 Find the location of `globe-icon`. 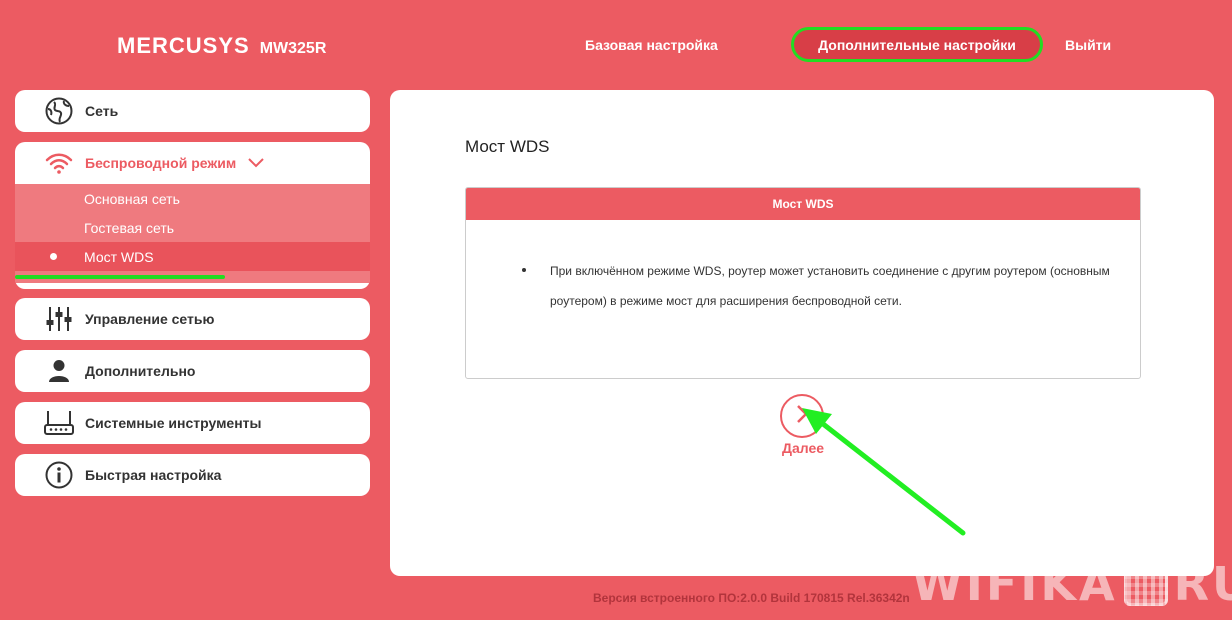

globe-icon is located at coordinates (59, 111).